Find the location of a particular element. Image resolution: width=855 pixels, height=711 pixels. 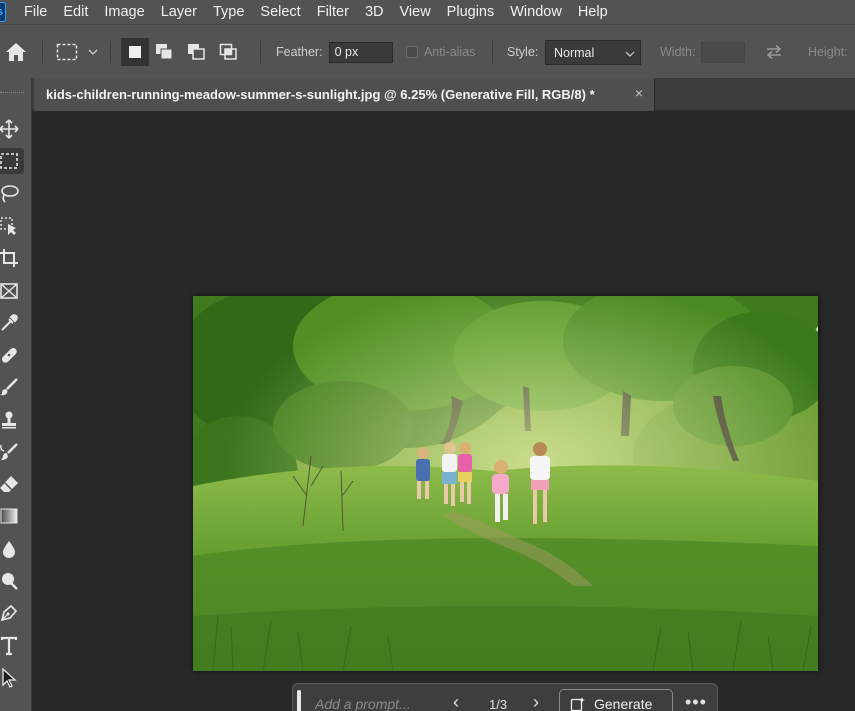

menu-file: File is located at coordinates (35, 12).